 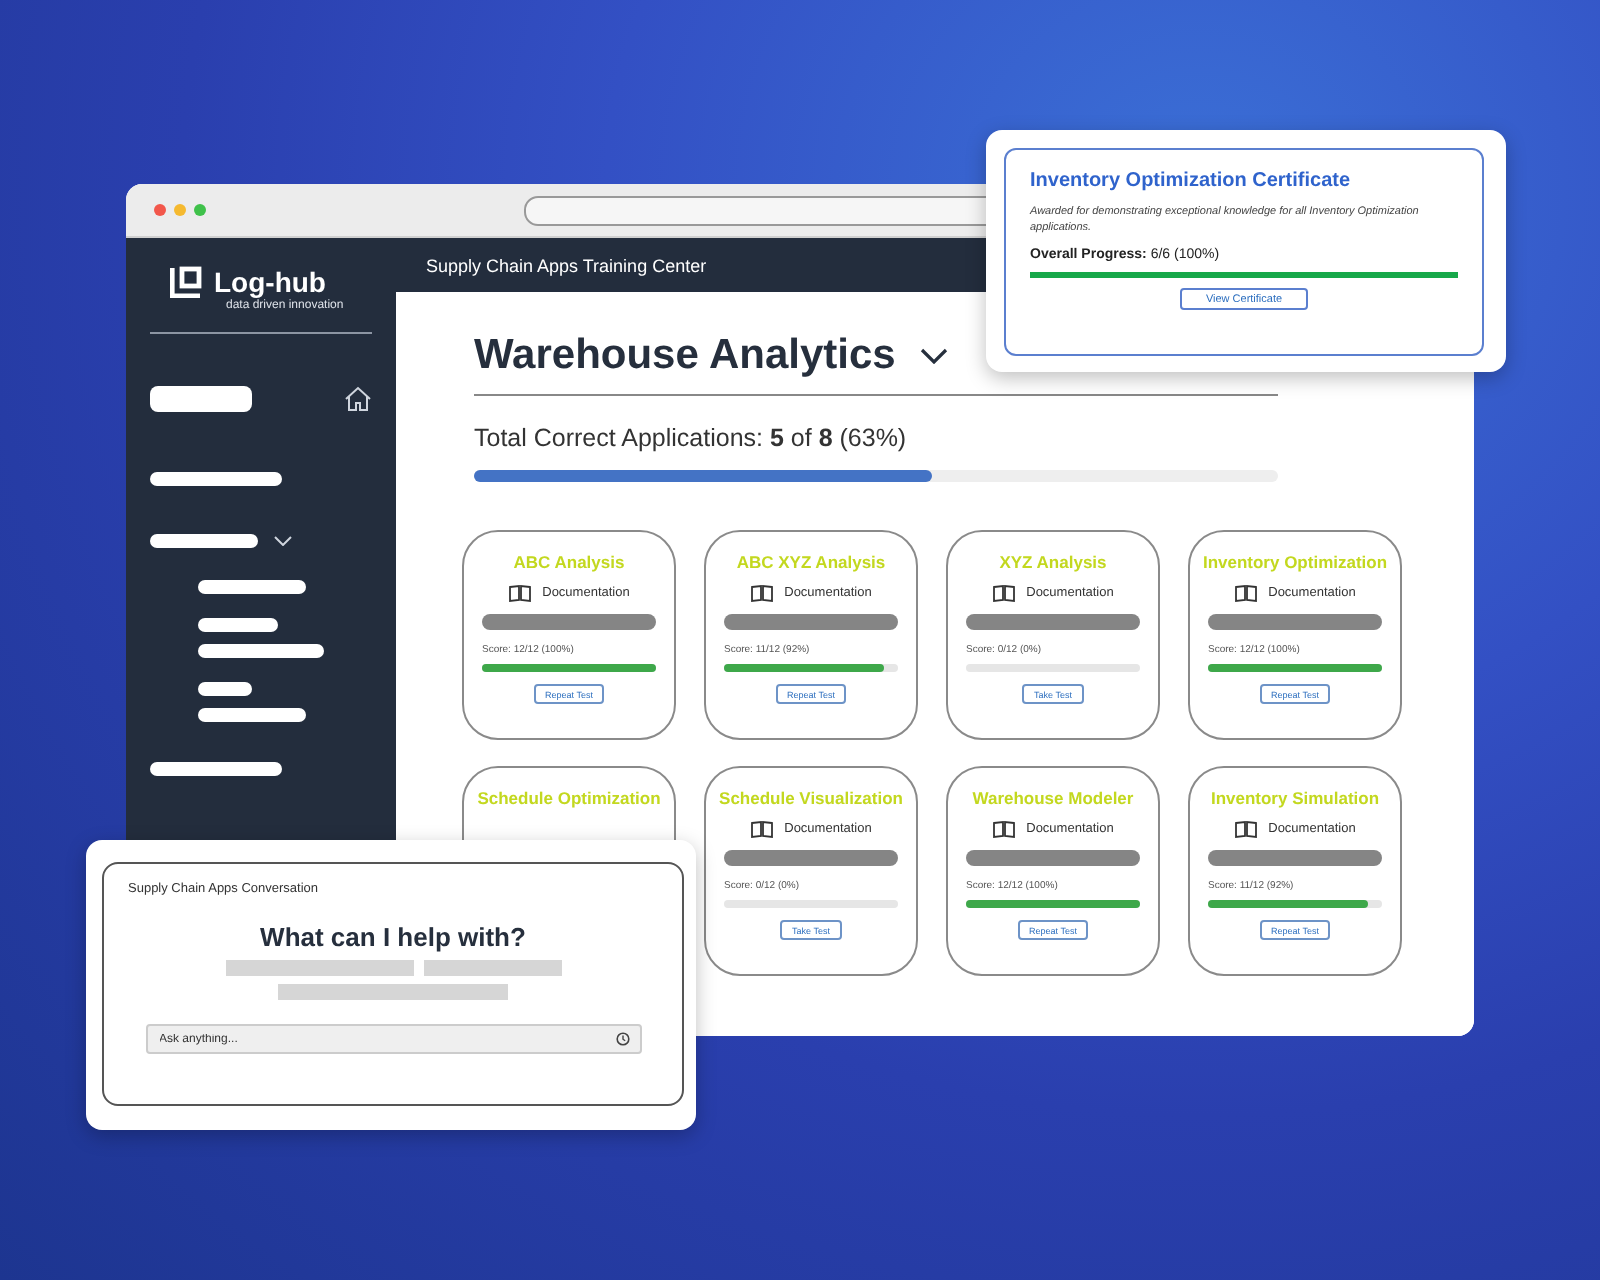 I want to click on logo-icon, so click(x=186, y=282).